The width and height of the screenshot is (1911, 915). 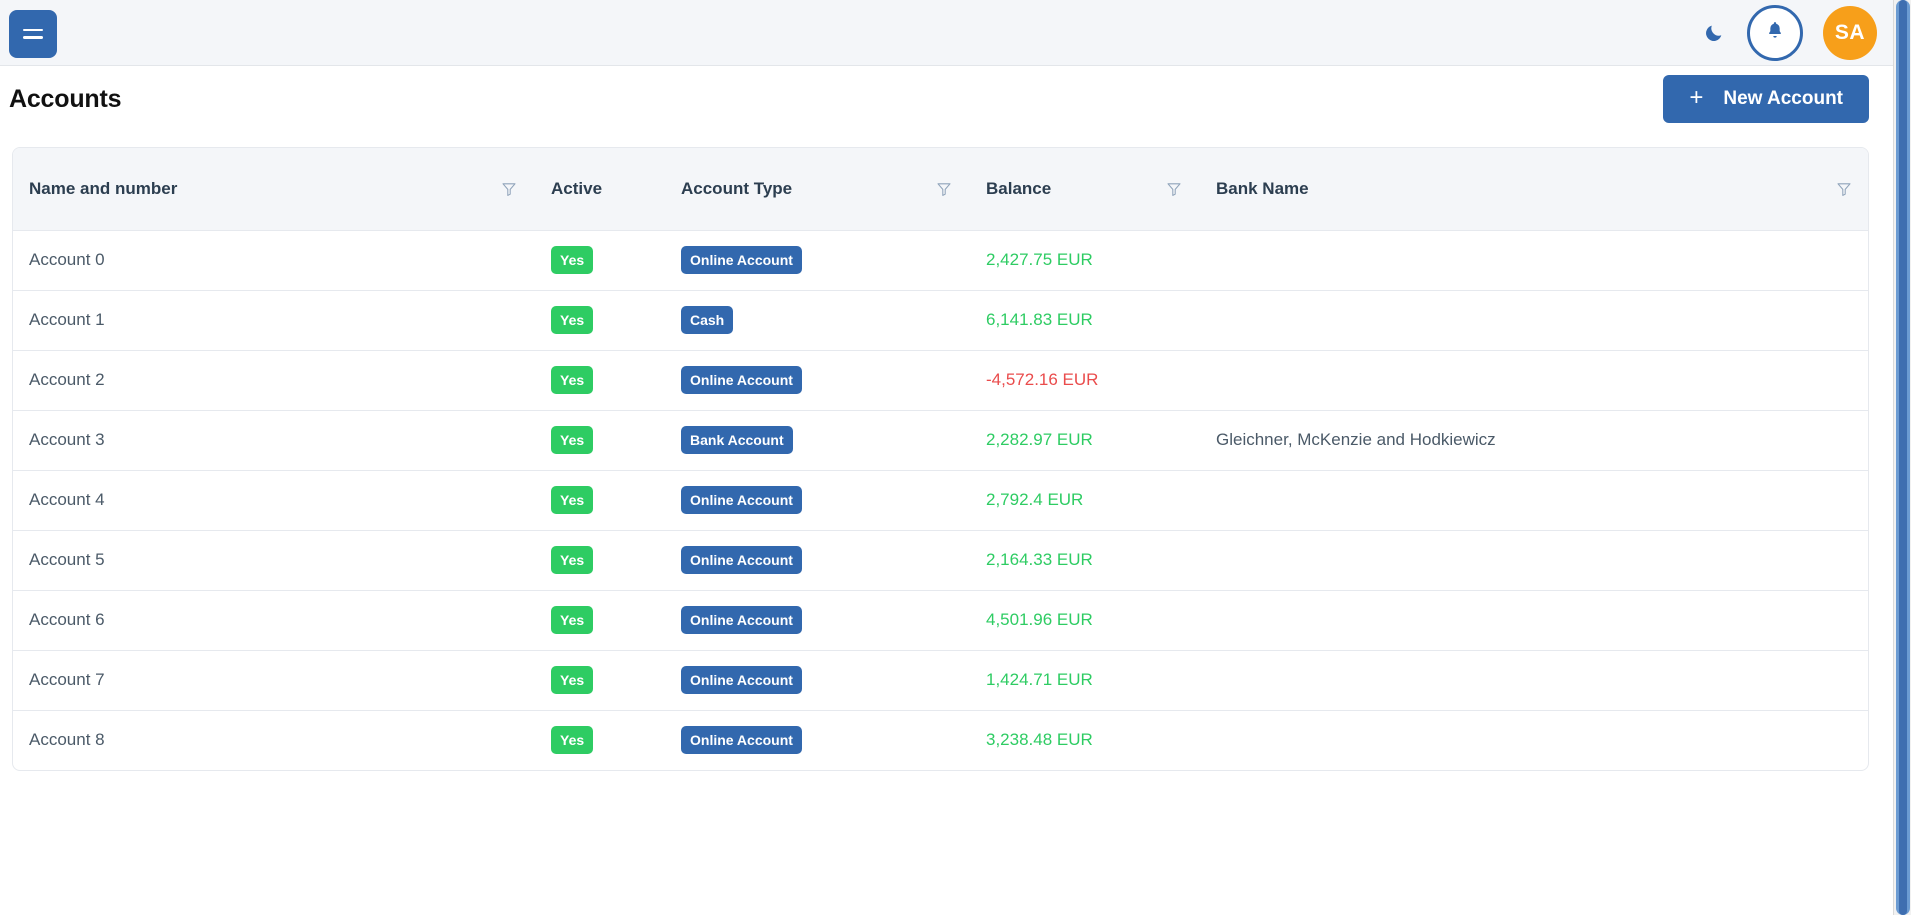 What do you see at coordinates (1262, 188) in the screenshot?
I see `column-header-label: Bank Name` at bounding box center [1262, 188].